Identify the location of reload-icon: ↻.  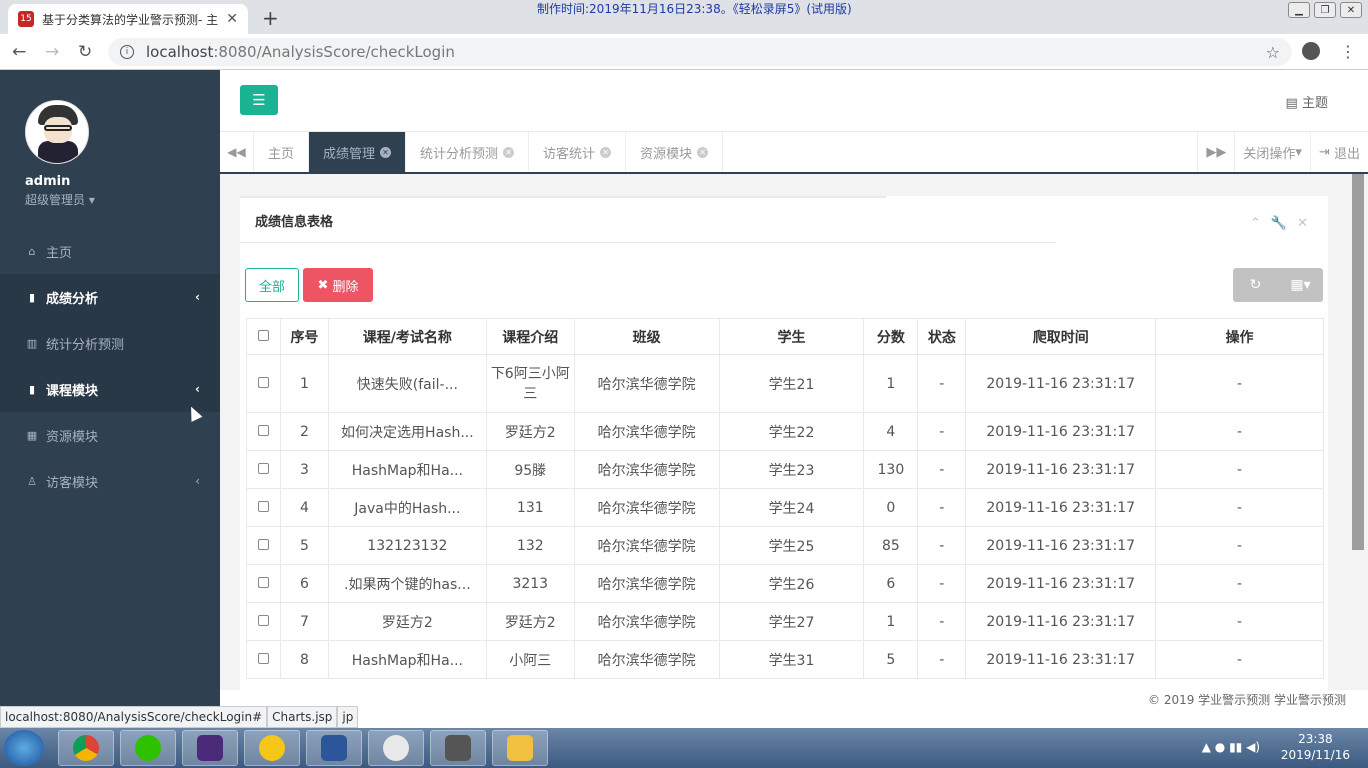
(85, 52).